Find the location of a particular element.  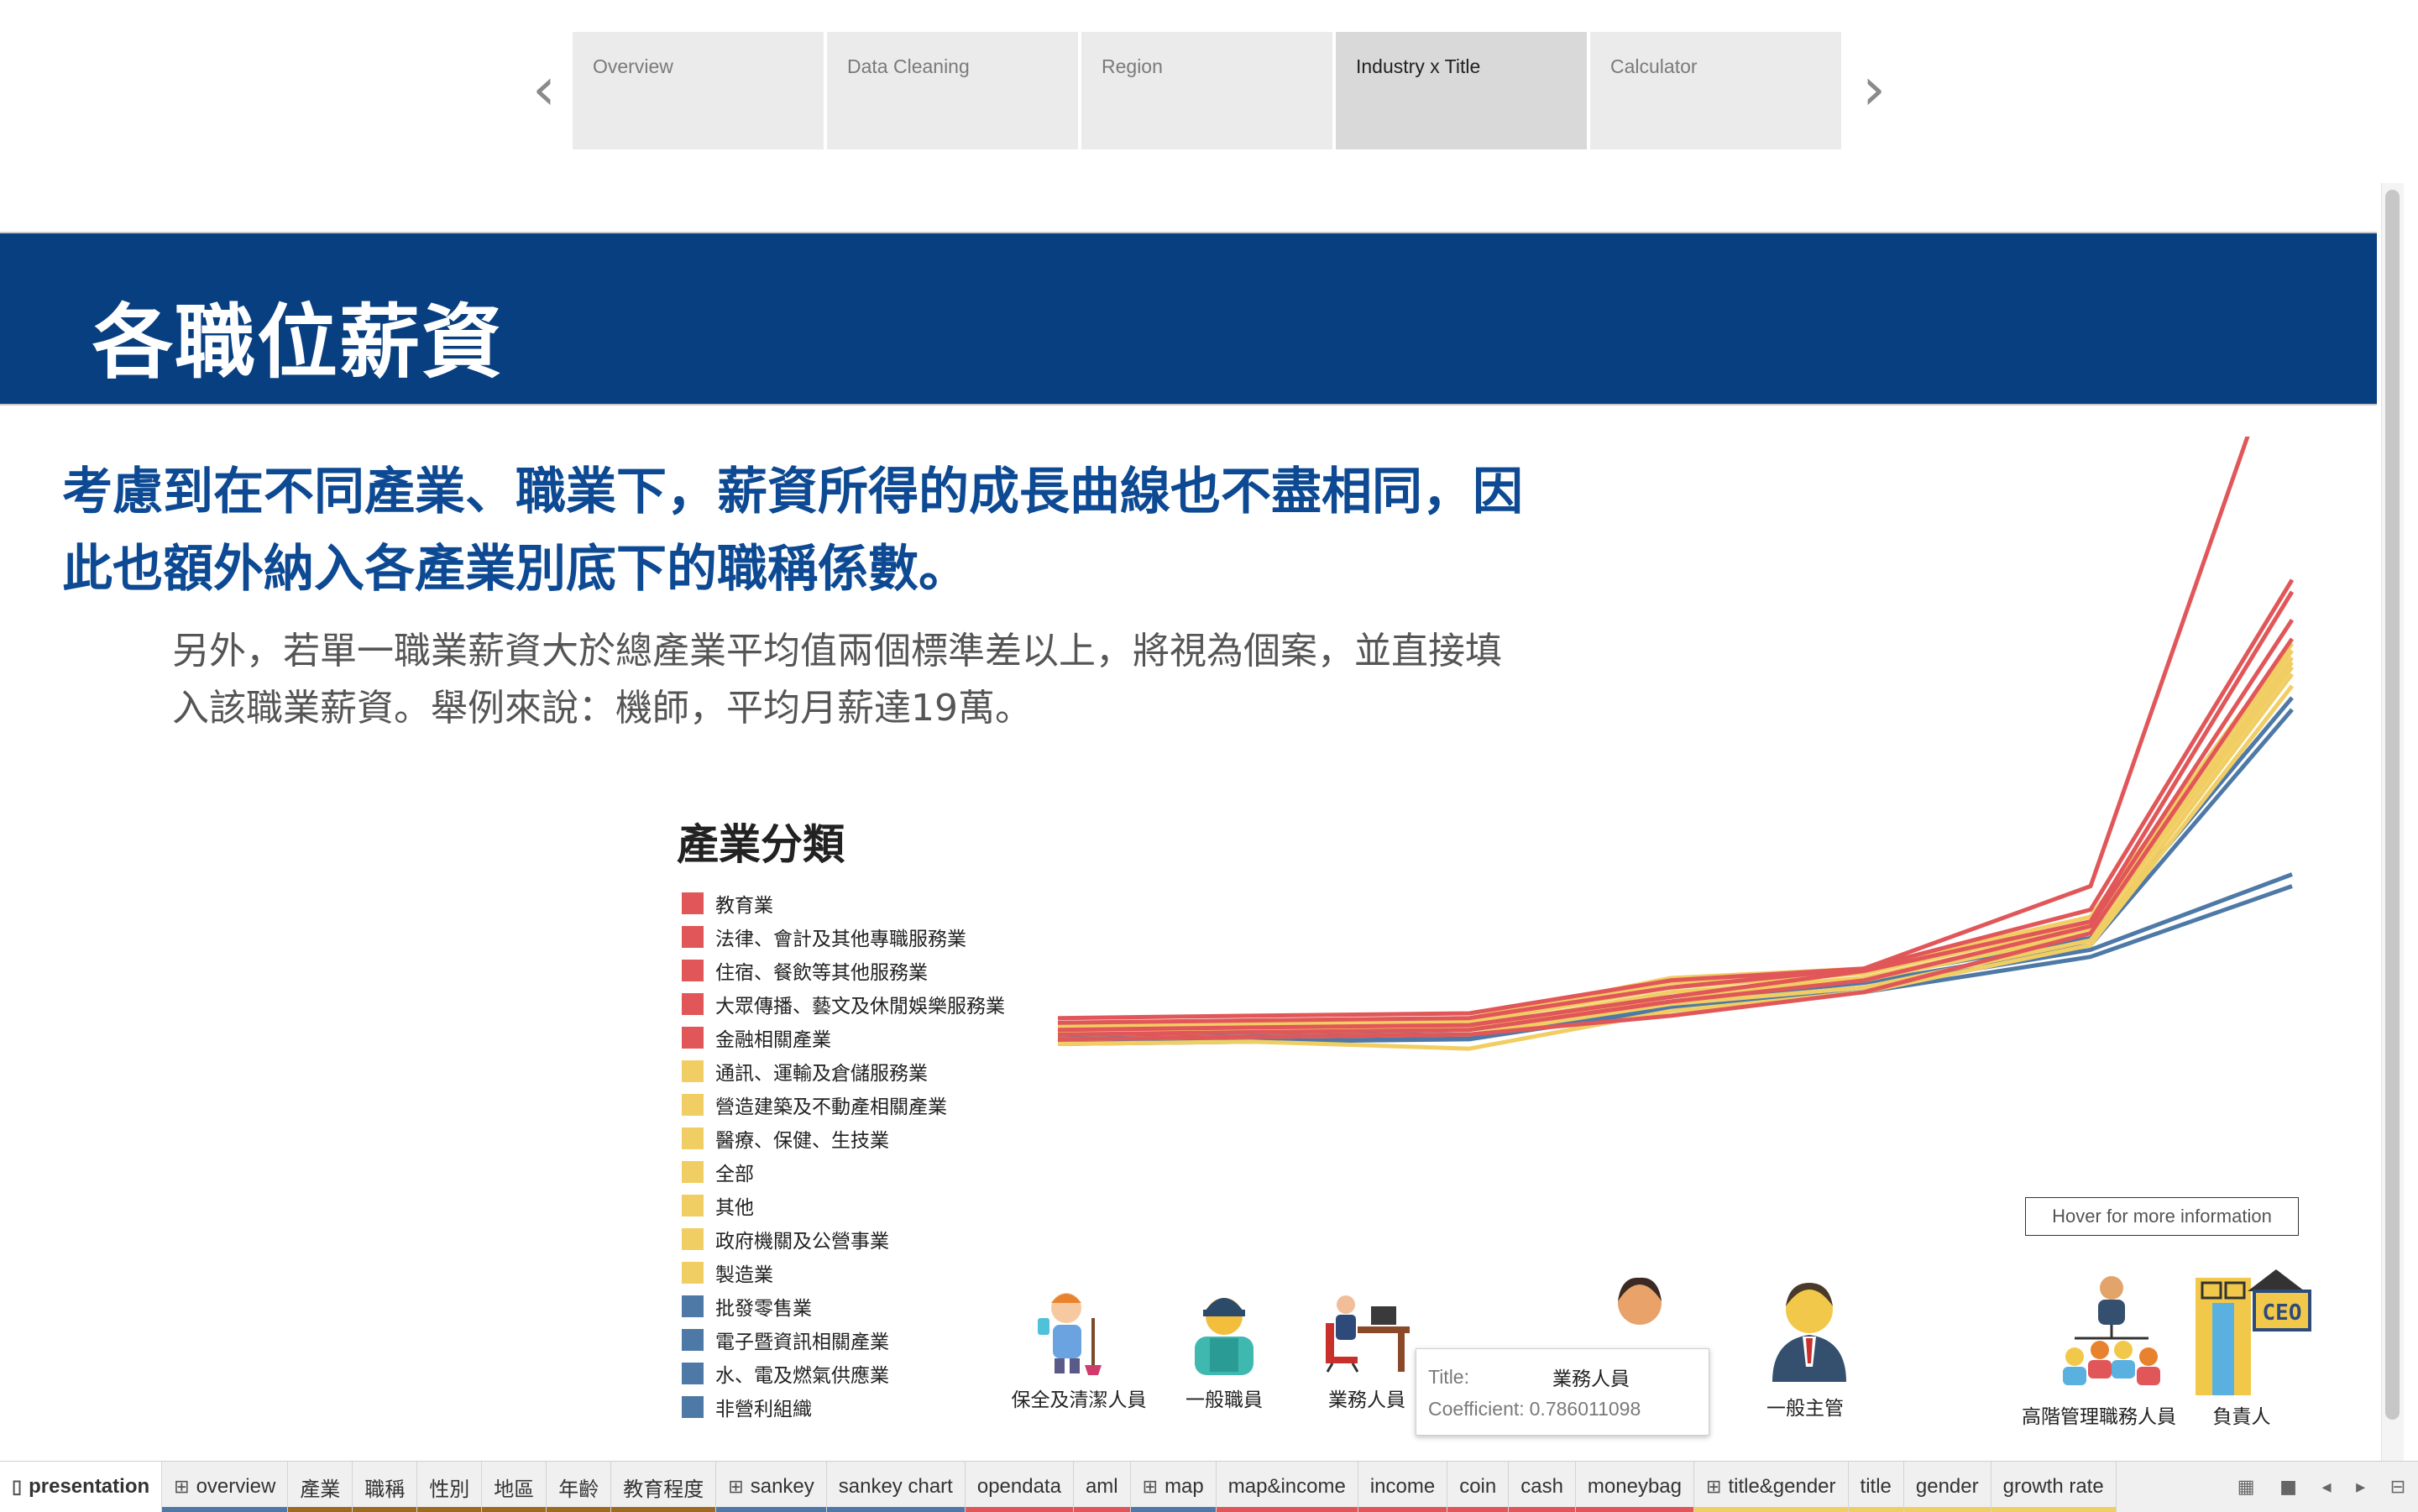

sheet-tab: moneybag is located at coordinates (1634, 1487).